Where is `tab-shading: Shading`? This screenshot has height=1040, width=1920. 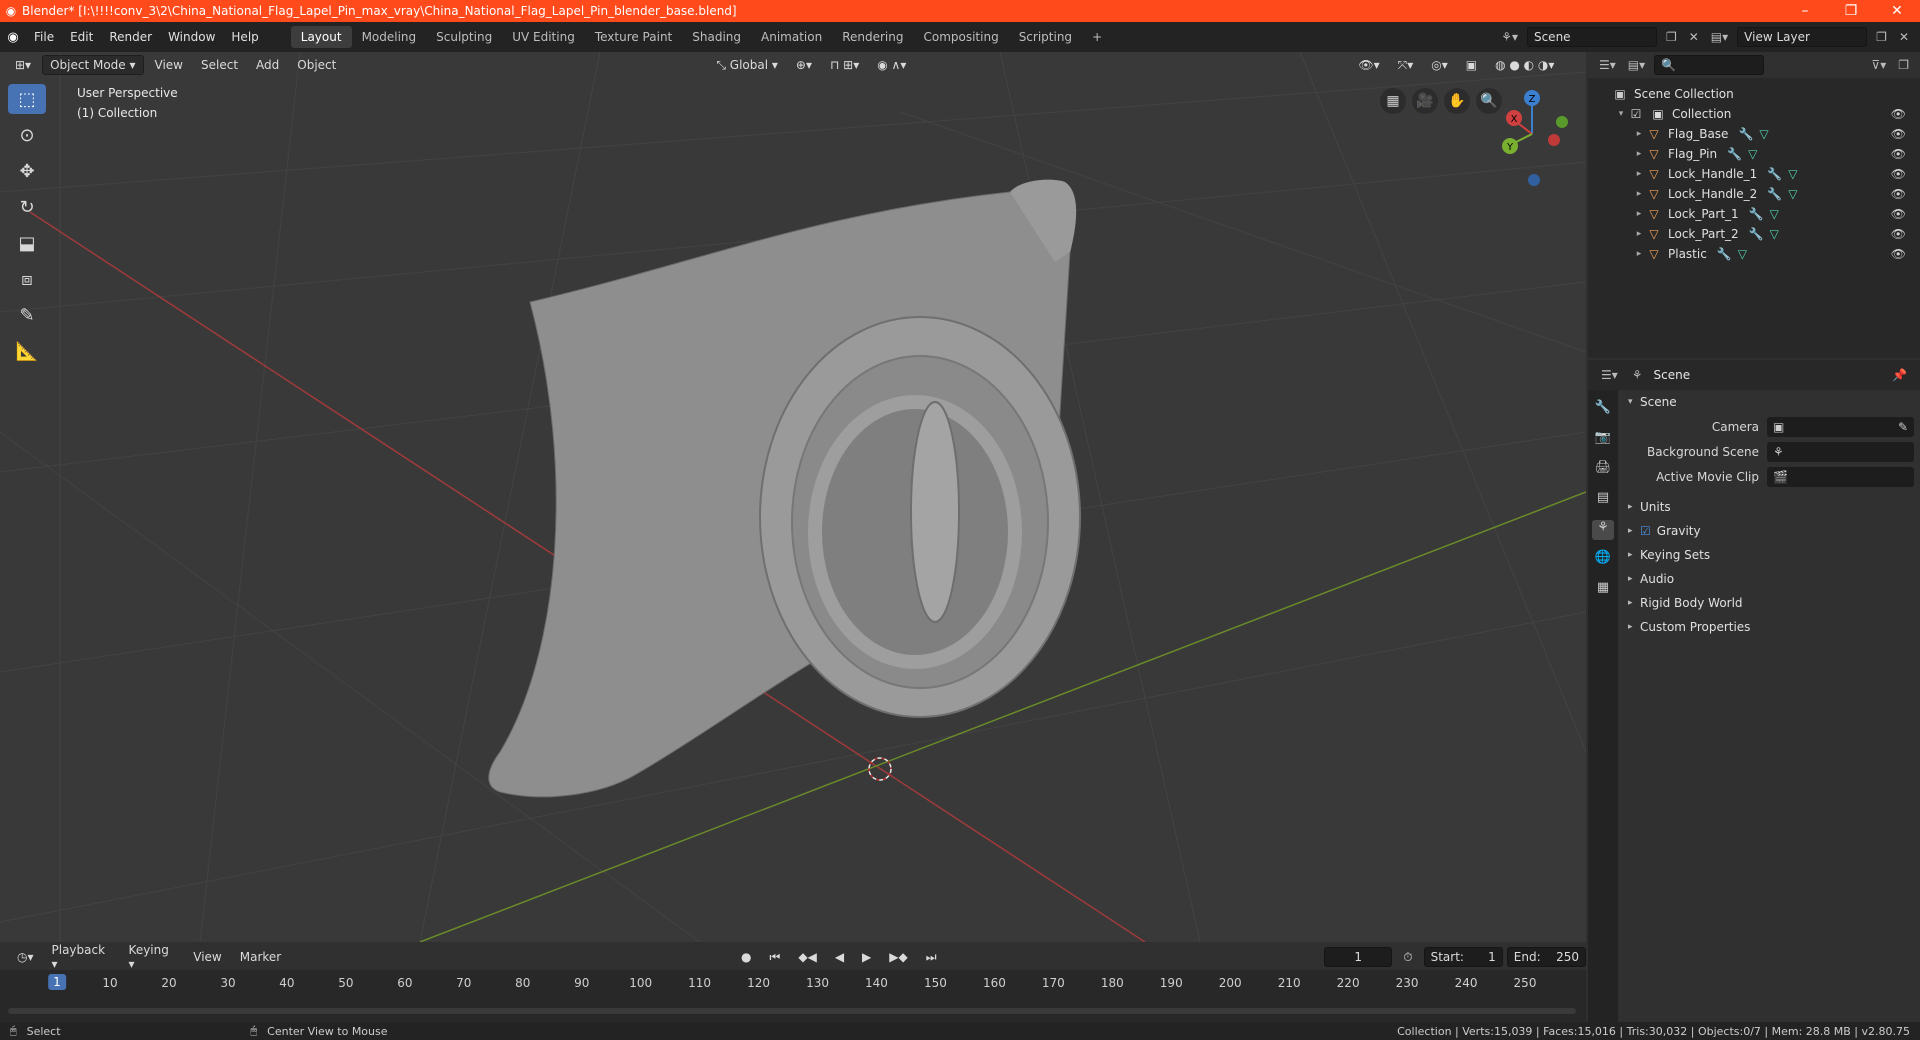 tab-shading: Shading is located at coordinates (716, 37).